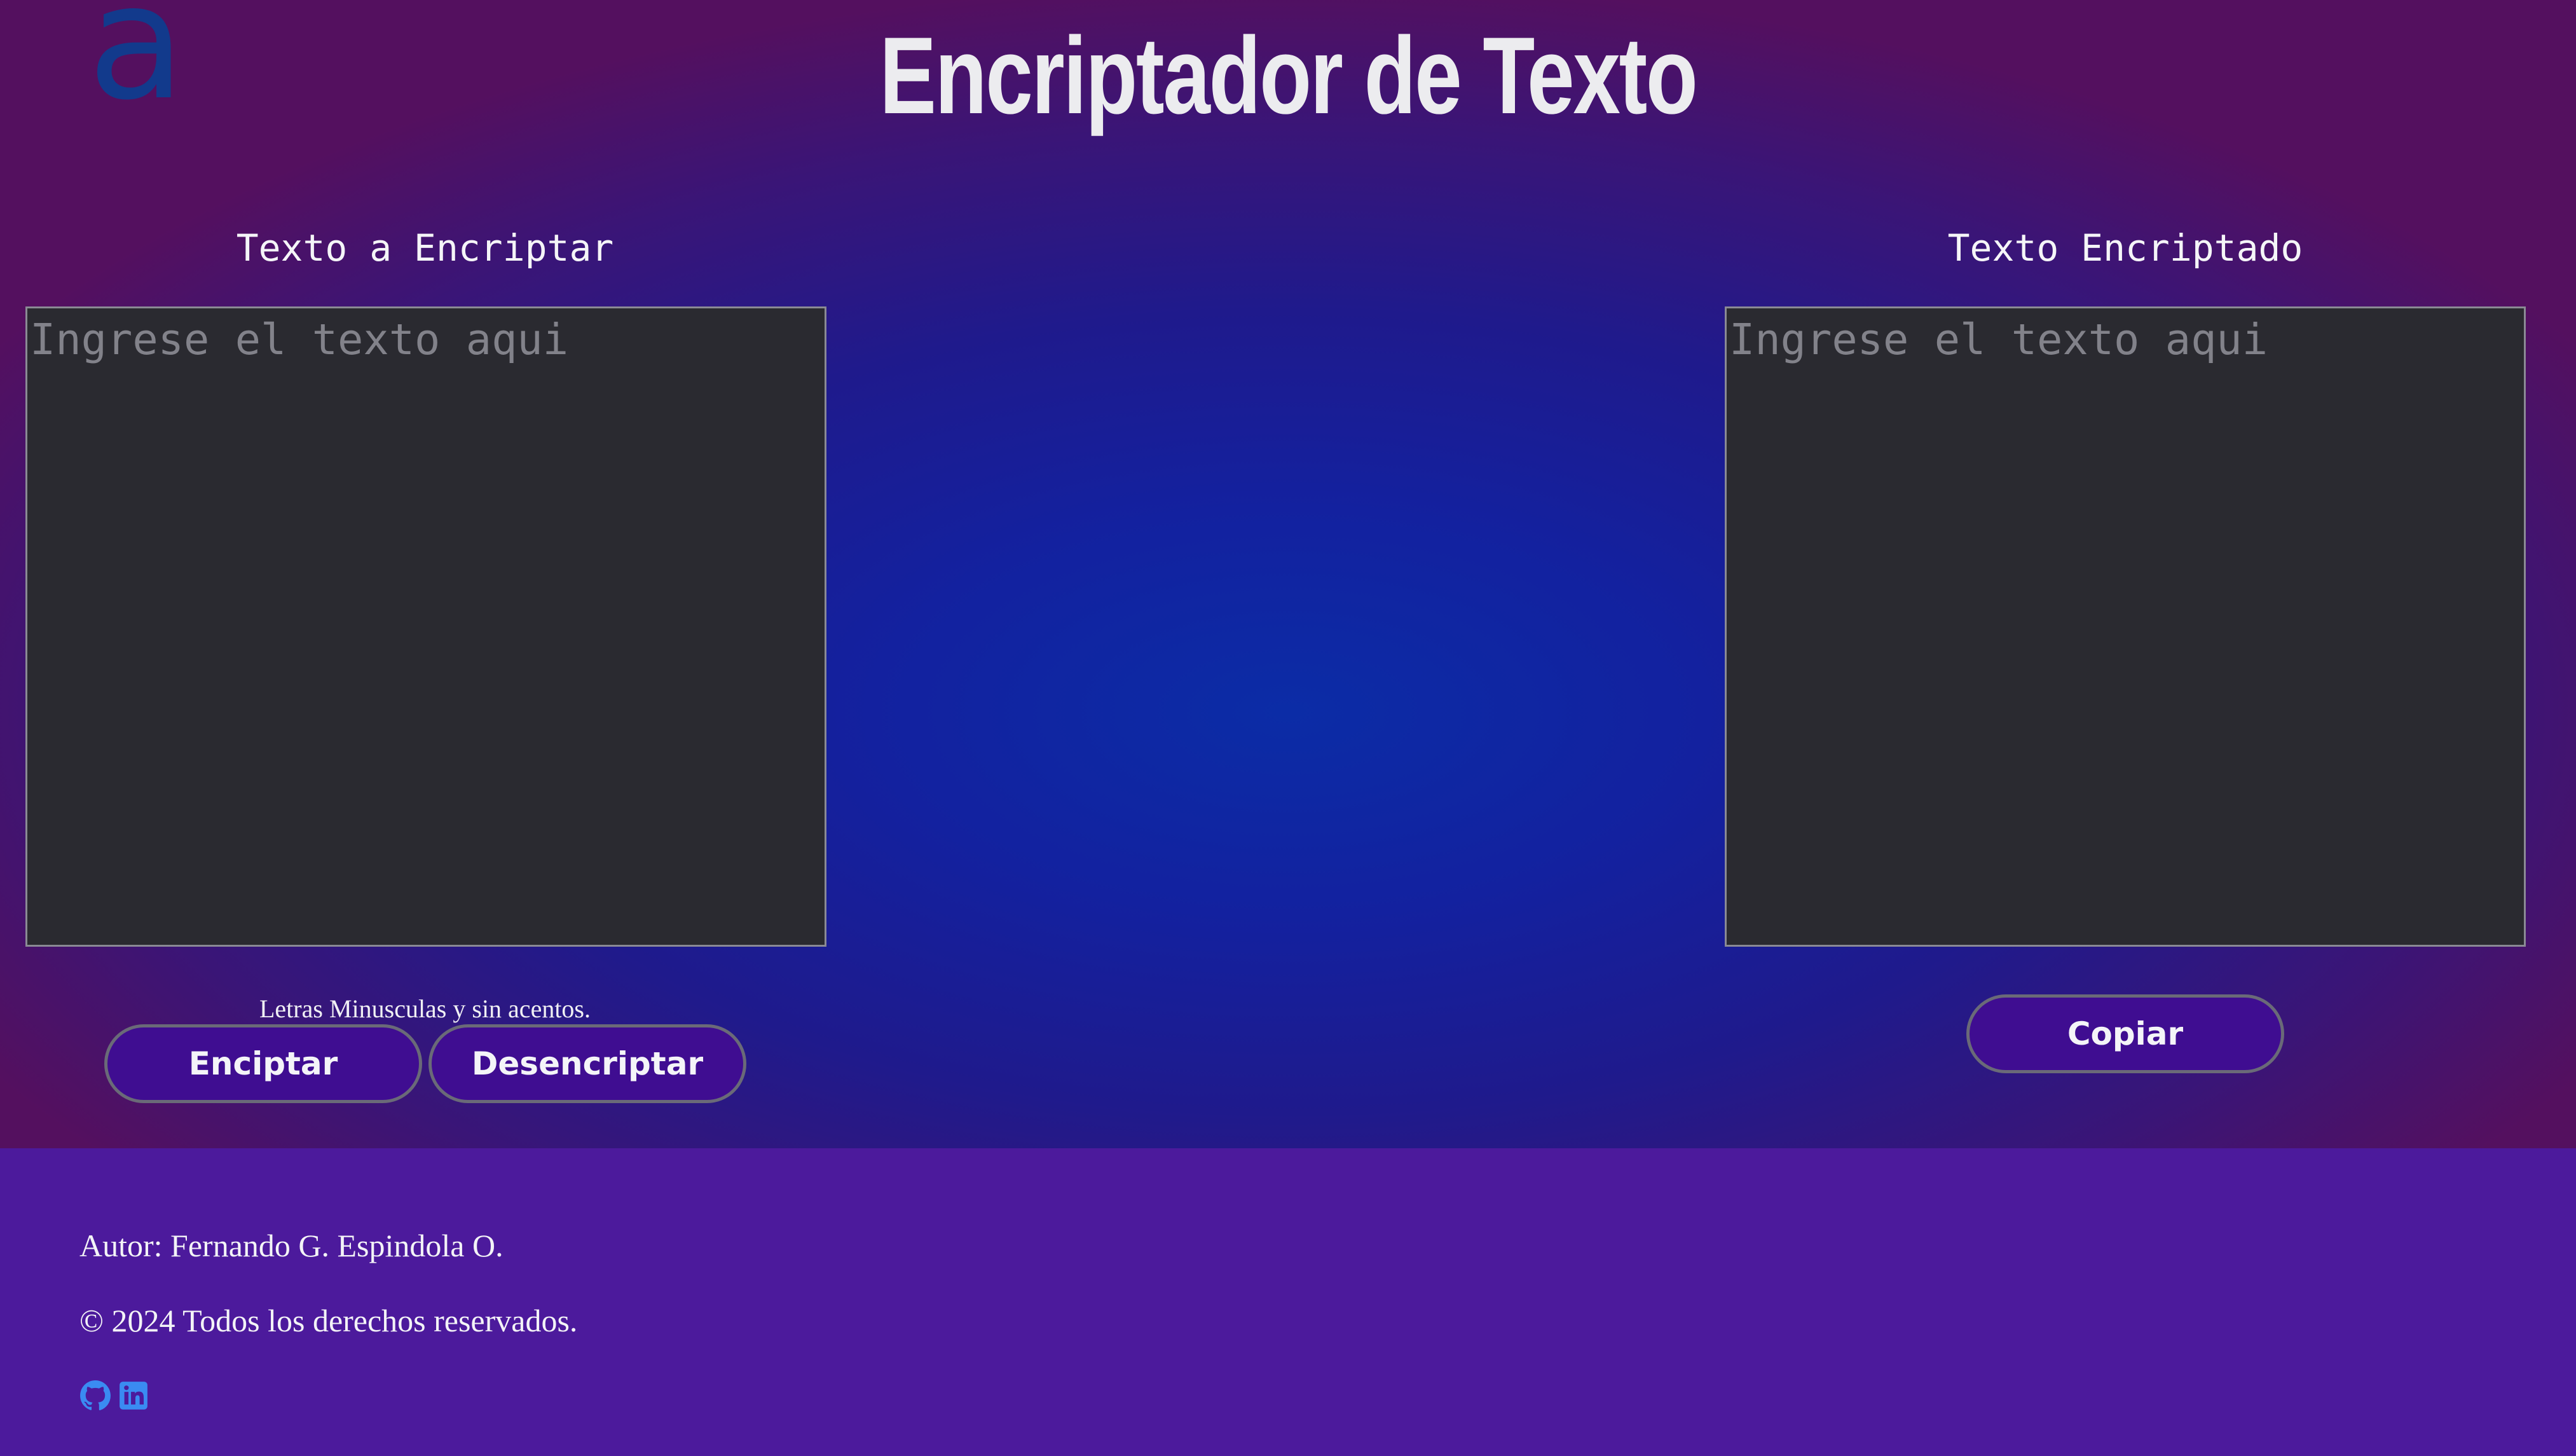 This screenshot has height=1456, width=2576. I want to click on encrypted-text-output, so click(2125, 626).